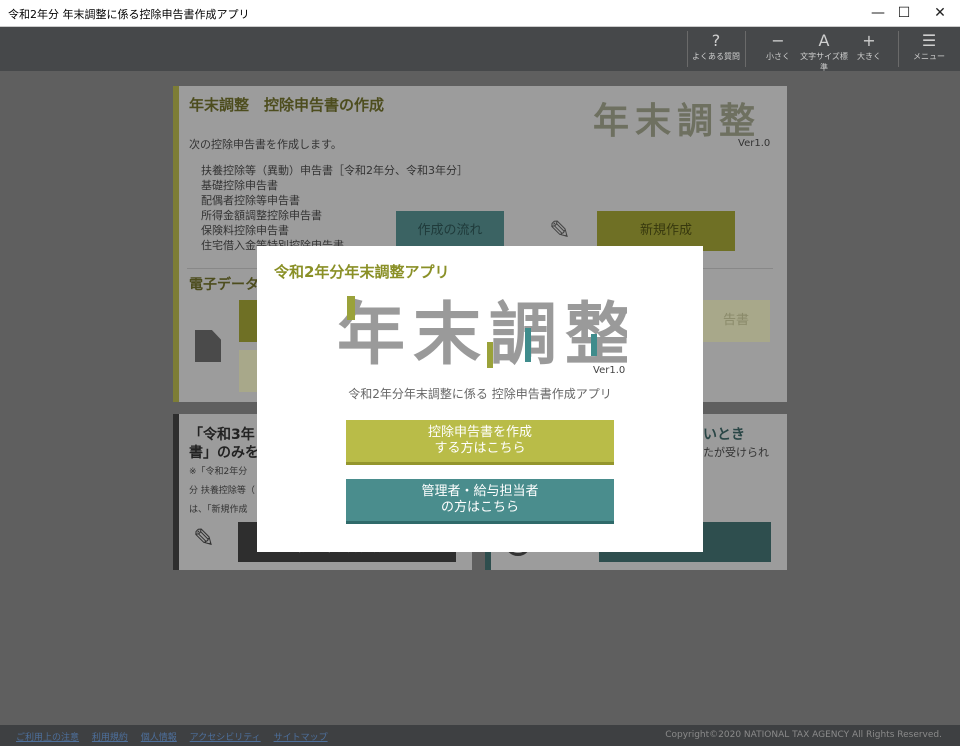  Describe the element at coordinates (222, 435) in the screenshot. I see `prev-year-title-1: 「令和3年` at that location.